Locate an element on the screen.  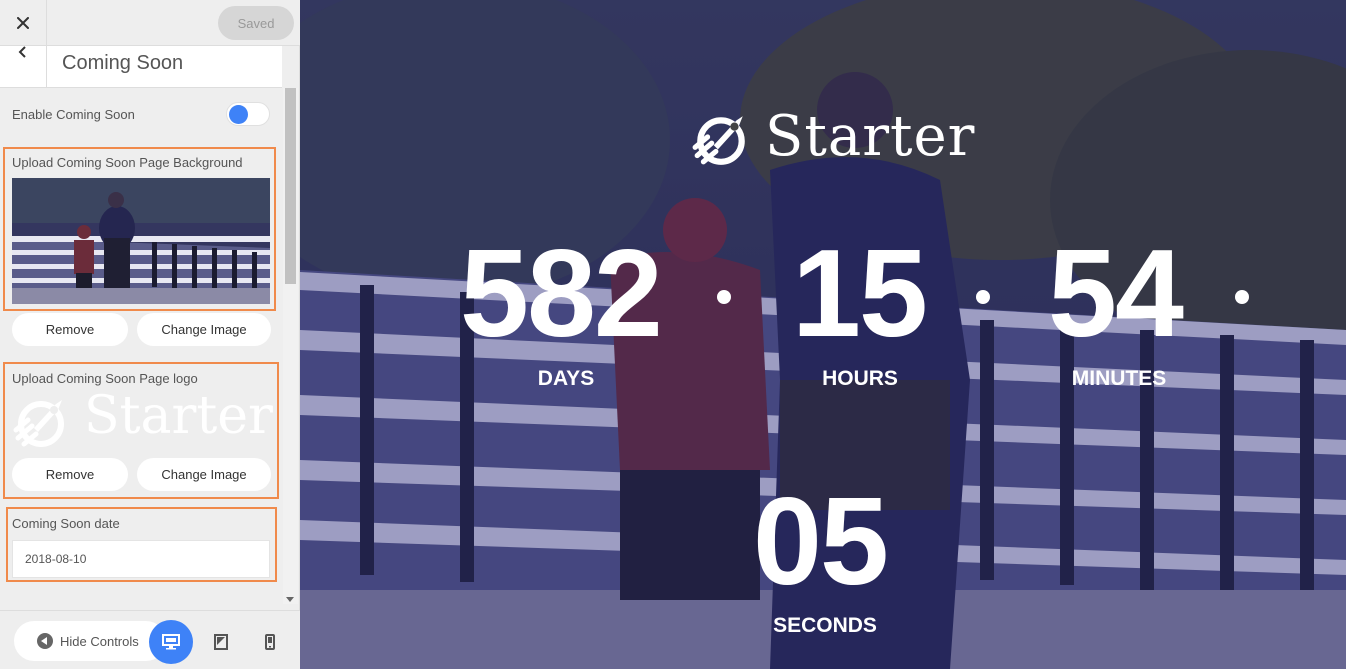
brand-name: Starter is located at coordinates (870, 136).